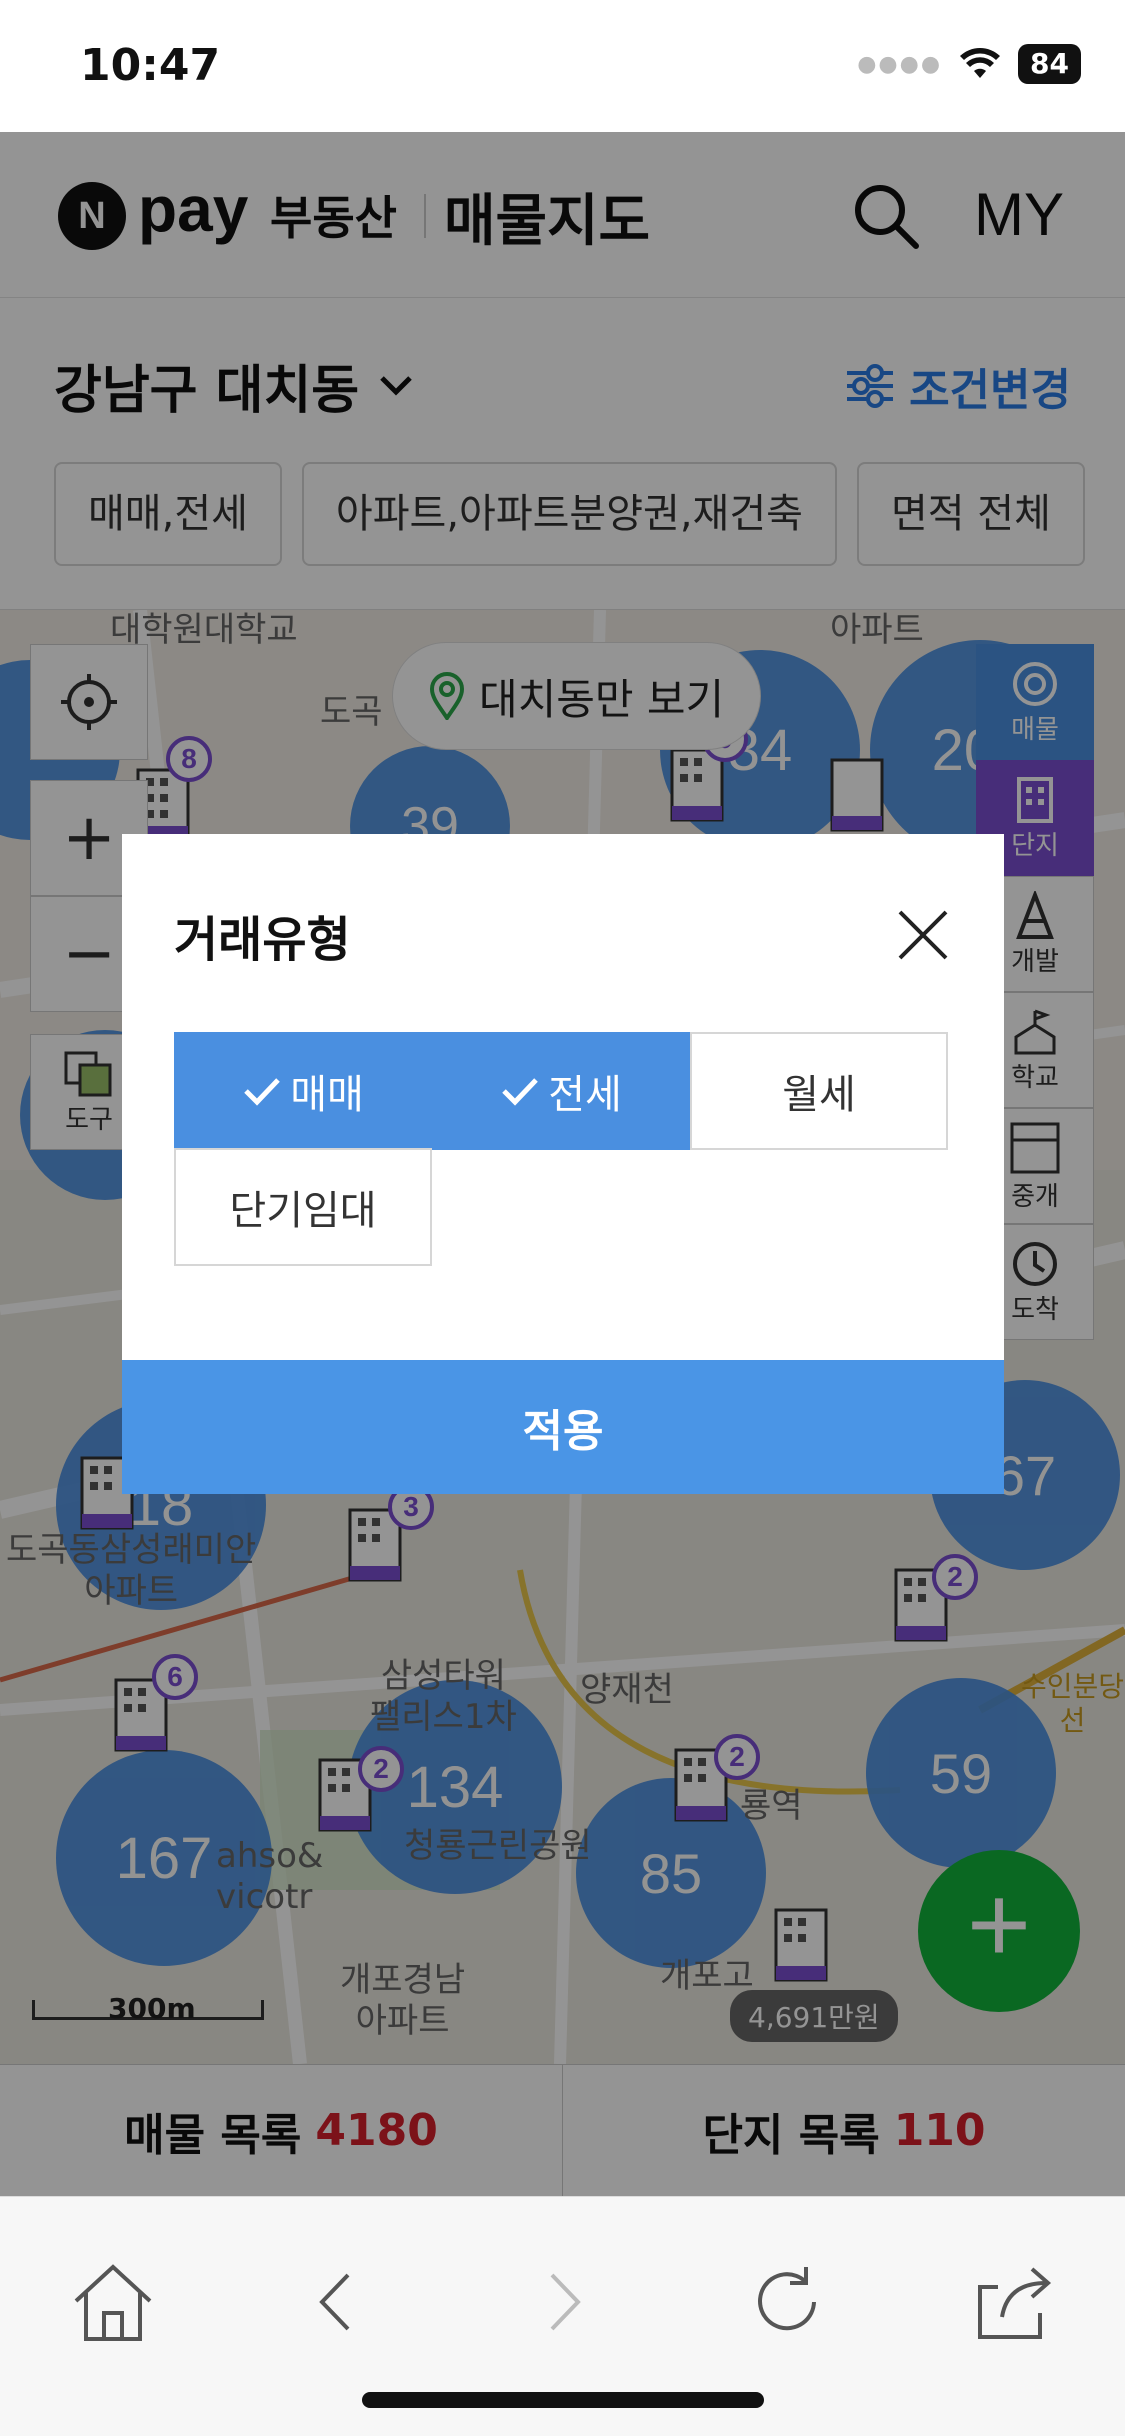 The height and width of the screenshot is (2436, 1125). I want to click on home-indicator, so click(563, 2400).